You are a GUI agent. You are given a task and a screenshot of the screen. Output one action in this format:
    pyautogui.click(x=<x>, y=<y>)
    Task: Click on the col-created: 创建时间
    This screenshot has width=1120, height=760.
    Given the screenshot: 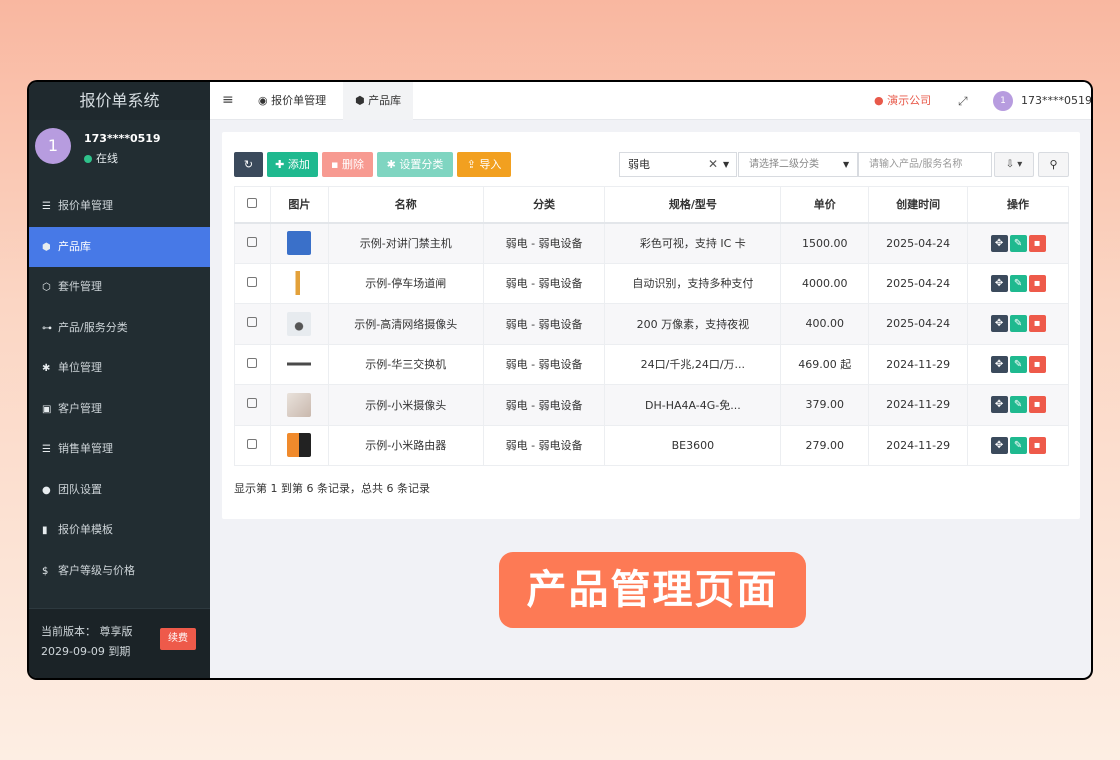 What is the action you would take?
    pyautogui.click(x=918, y=205)
    